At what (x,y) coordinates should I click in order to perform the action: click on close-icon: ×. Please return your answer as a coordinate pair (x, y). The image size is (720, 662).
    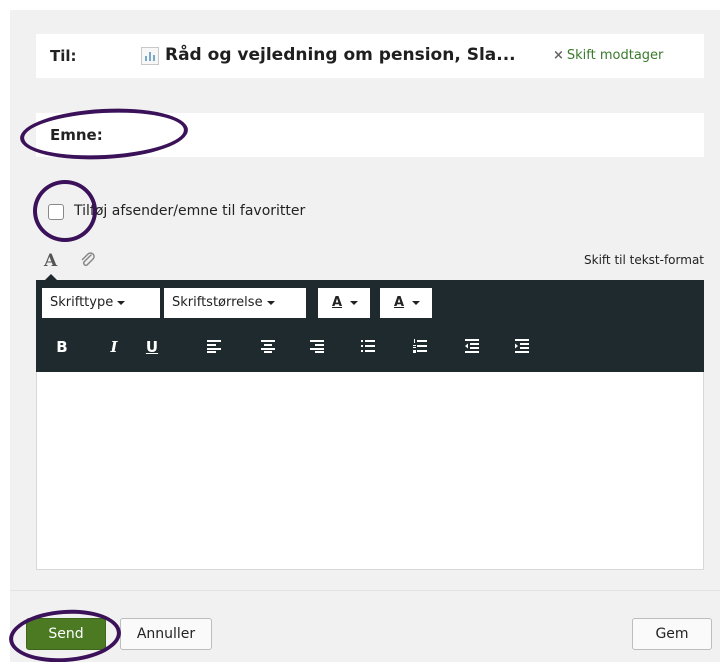
    Looking at the image, I should click on (558, 55).